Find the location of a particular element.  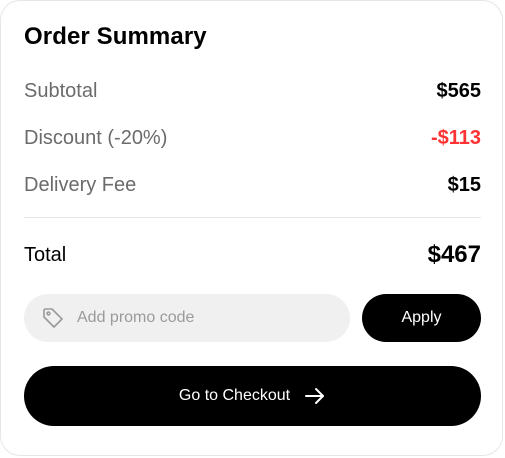

discount-label: Discount (-20%) is located at coordinates (96, 137).